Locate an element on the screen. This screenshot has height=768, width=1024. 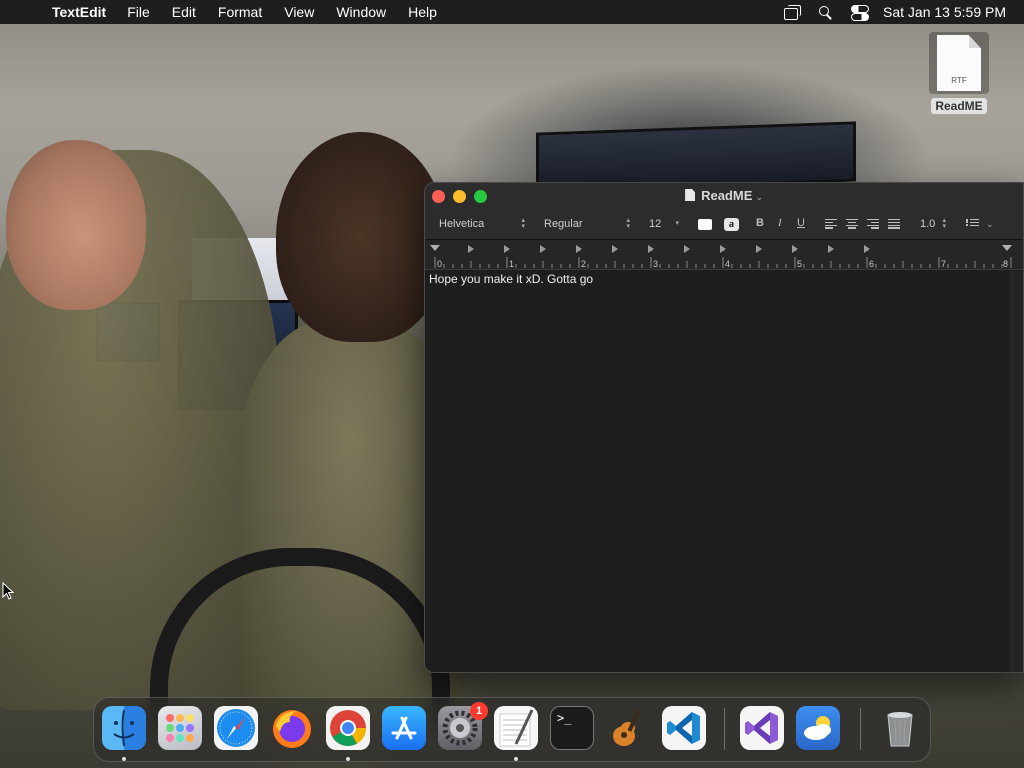
window-title: ReadME ⌄ is located at coordinates (724, 195).